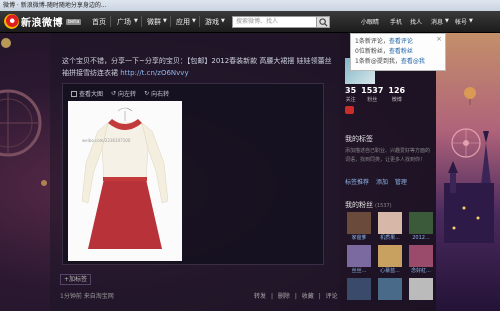 Image resolution: width=500 pixels, height=311 pixels. What do you see at coordinates (471, 21) in the screenshot?
I see `nav-account-caret-icon: ▼` at bounding box center [471, 21].